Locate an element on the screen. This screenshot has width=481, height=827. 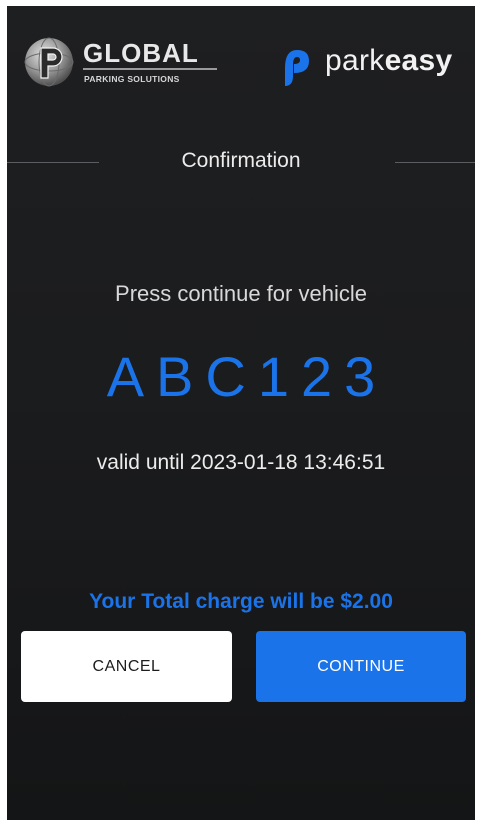
vehicle-prompt: Press continue for vehicle is located at coordinates (241, 293).